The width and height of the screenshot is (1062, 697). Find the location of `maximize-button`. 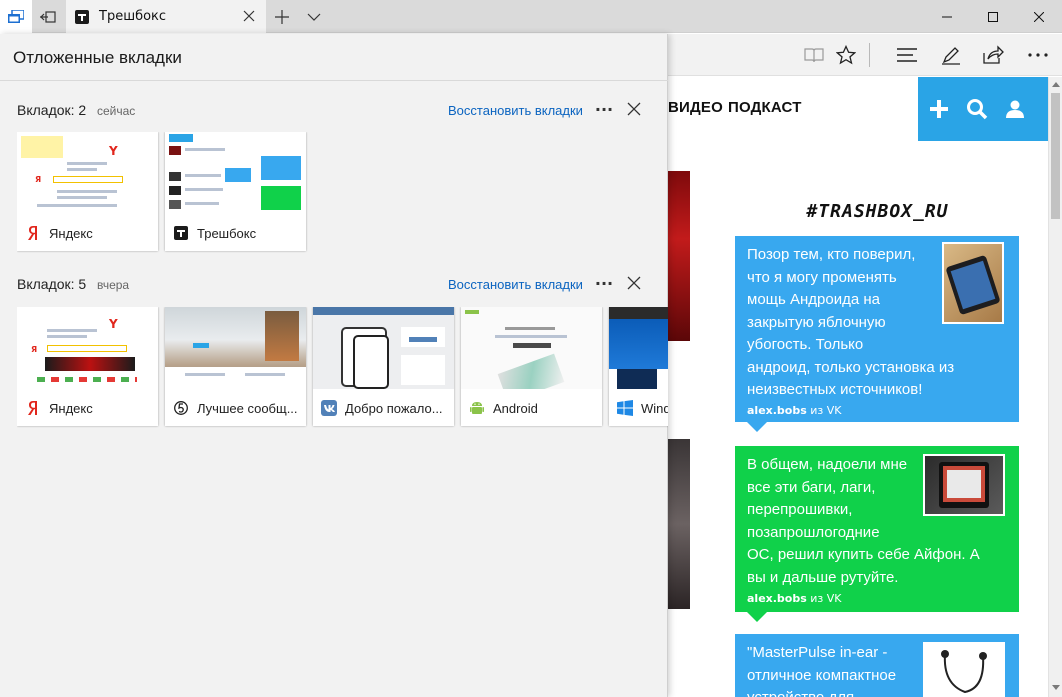

maximize-button is located at coordinates (993, 16).